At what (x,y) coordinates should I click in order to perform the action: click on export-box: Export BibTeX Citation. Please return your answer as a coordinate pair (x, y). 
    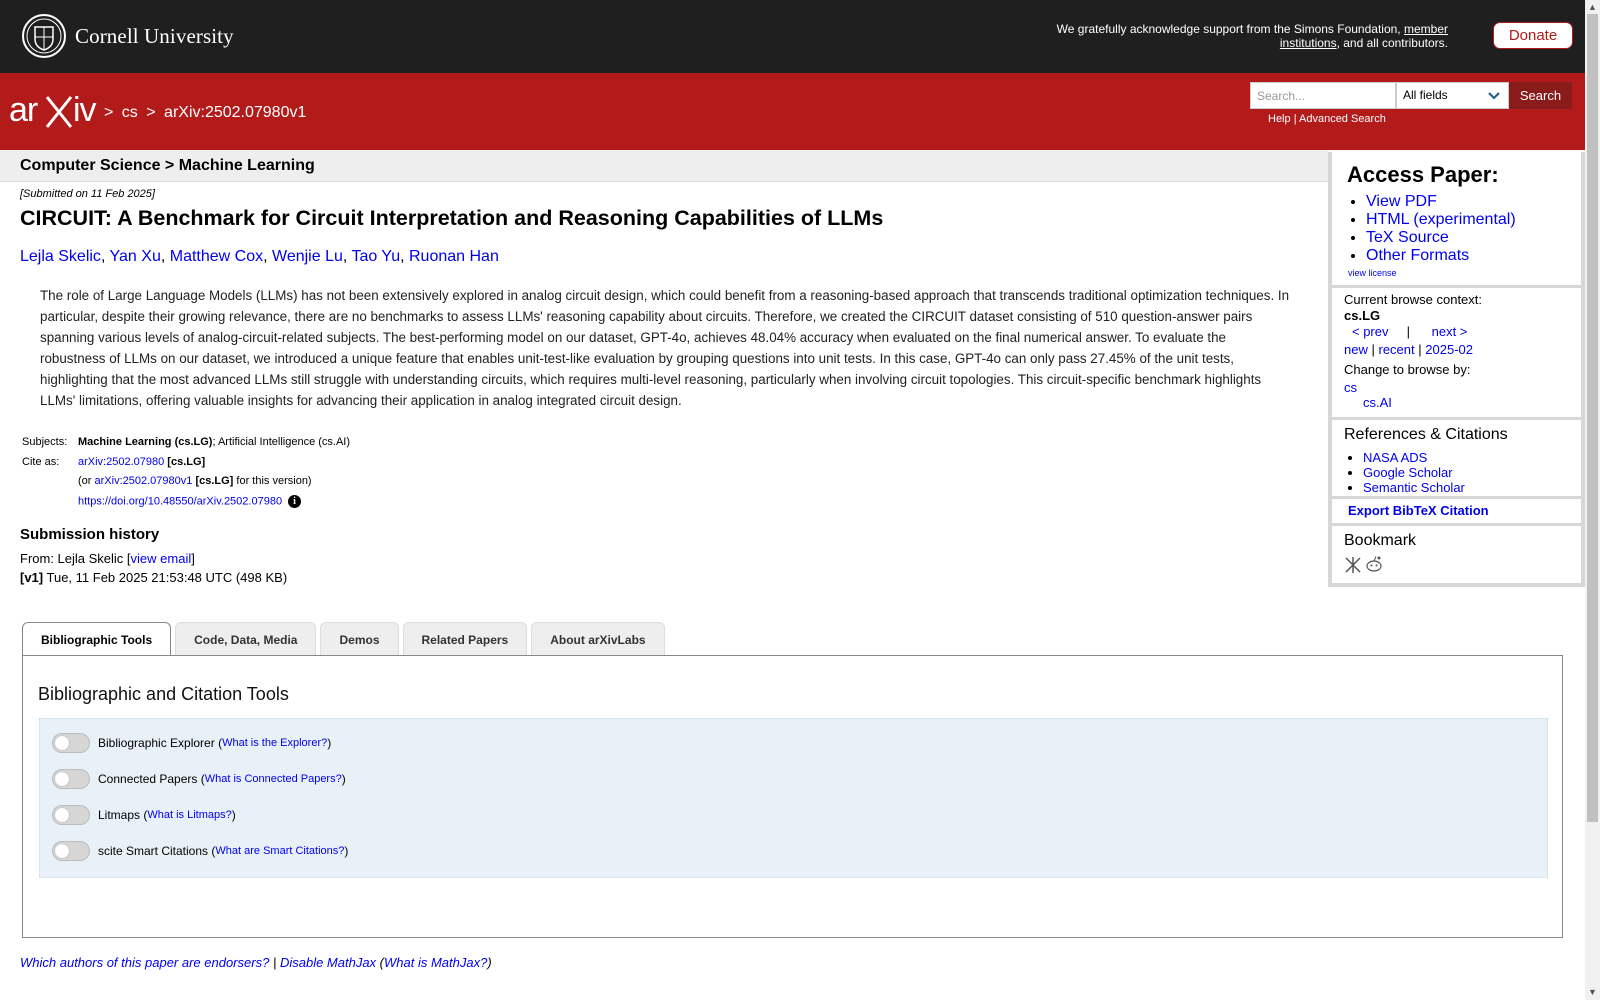
    Looking at the image, I should click on (1456, 511).